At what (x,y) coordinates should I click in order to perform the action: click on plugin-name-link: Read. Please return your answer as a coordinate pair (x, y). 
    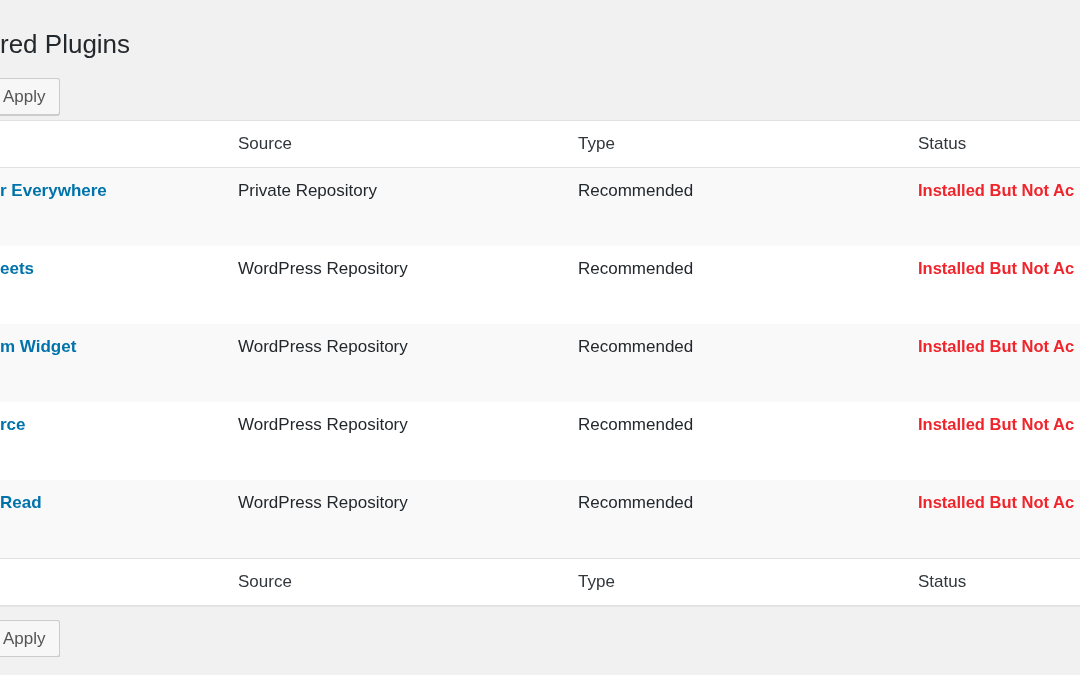
    Looking at the image, I should click on (119, 496).